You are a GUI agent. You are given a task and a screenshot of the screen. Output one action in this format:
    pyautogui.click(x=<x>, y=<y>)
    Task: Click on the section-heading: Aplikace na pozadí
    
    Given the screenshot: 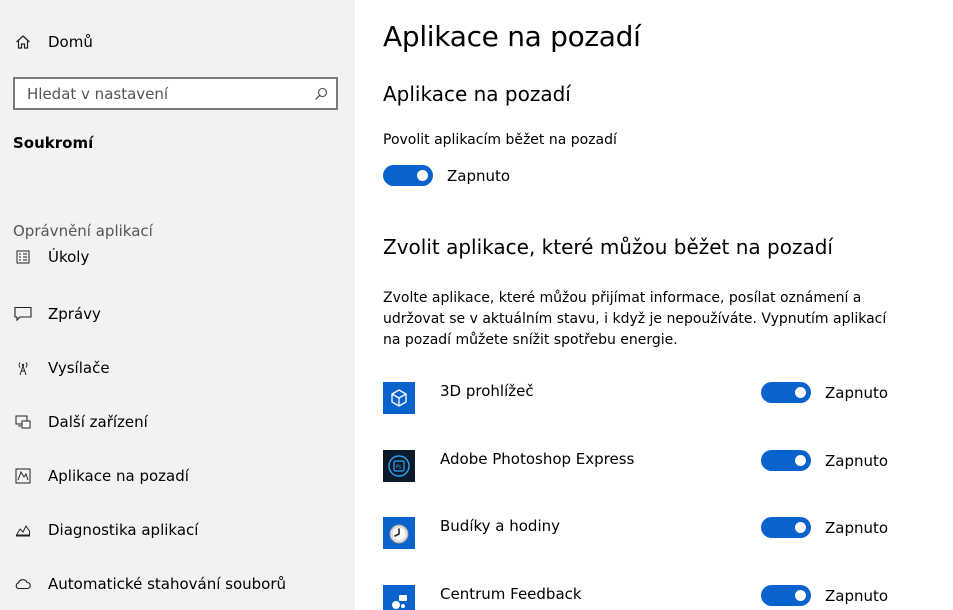 What is the action you would take?
    pyautogui.click(x=477, y=94)
    